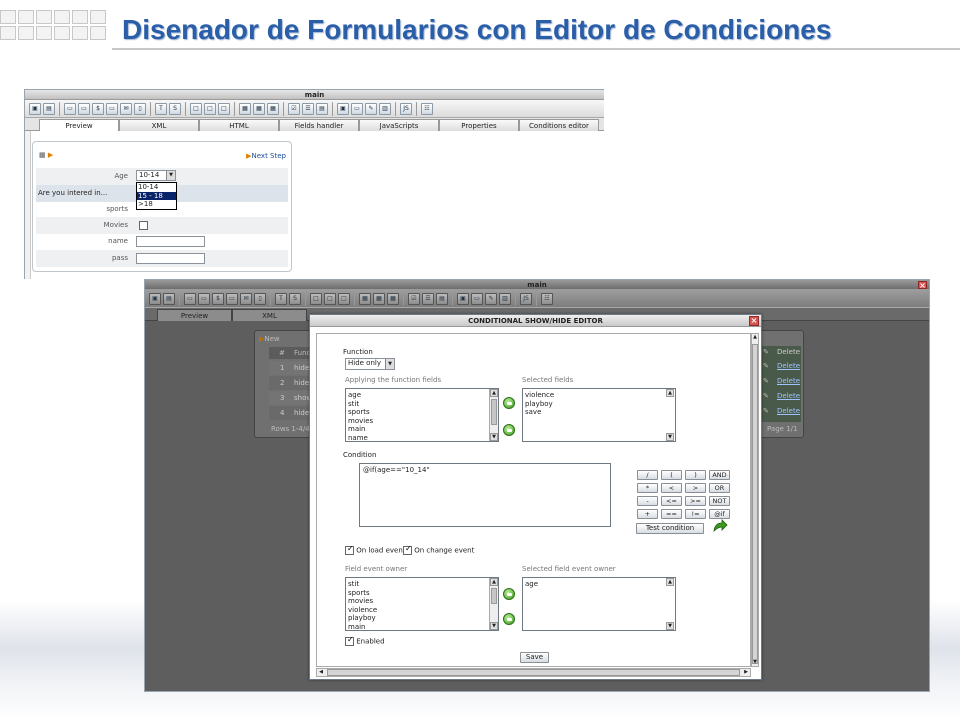 The width and height of the screenshot is (960, 720). Describe the element at coordinates (719, 475) in the screenshot. I see `operator-button: AND` at that location.